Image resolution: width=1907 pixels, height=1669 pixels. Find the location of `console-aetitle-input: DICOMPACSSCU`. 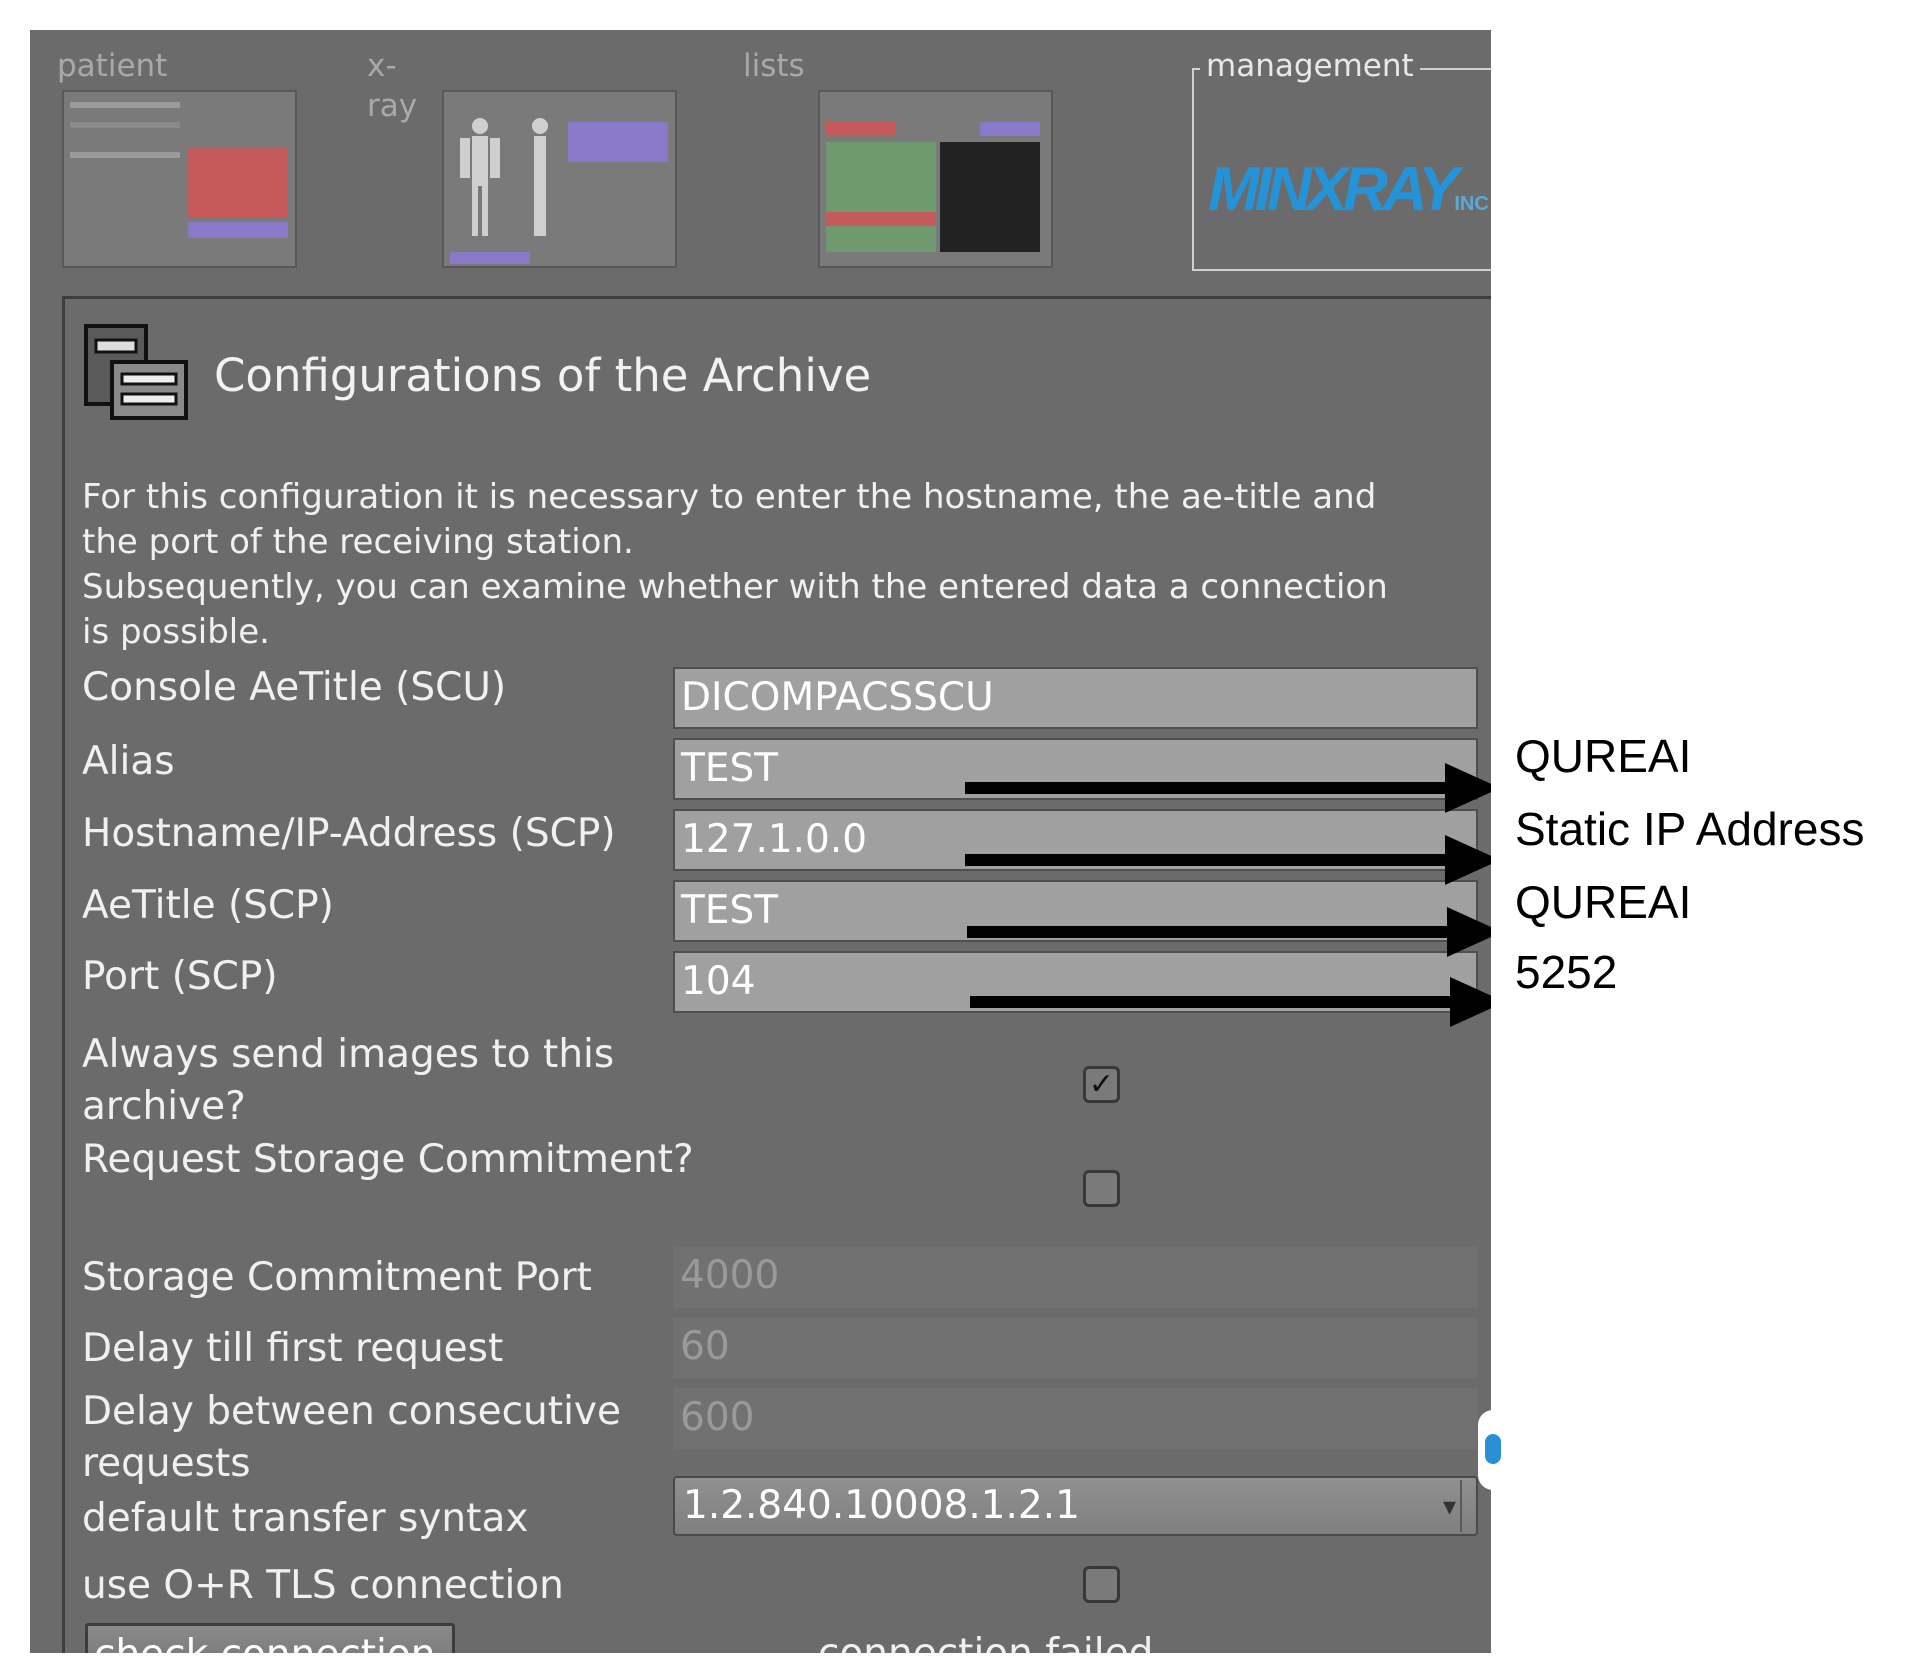

console-aetitle-input: DICOMPACSSCU is located at coordinates (1075, 698).